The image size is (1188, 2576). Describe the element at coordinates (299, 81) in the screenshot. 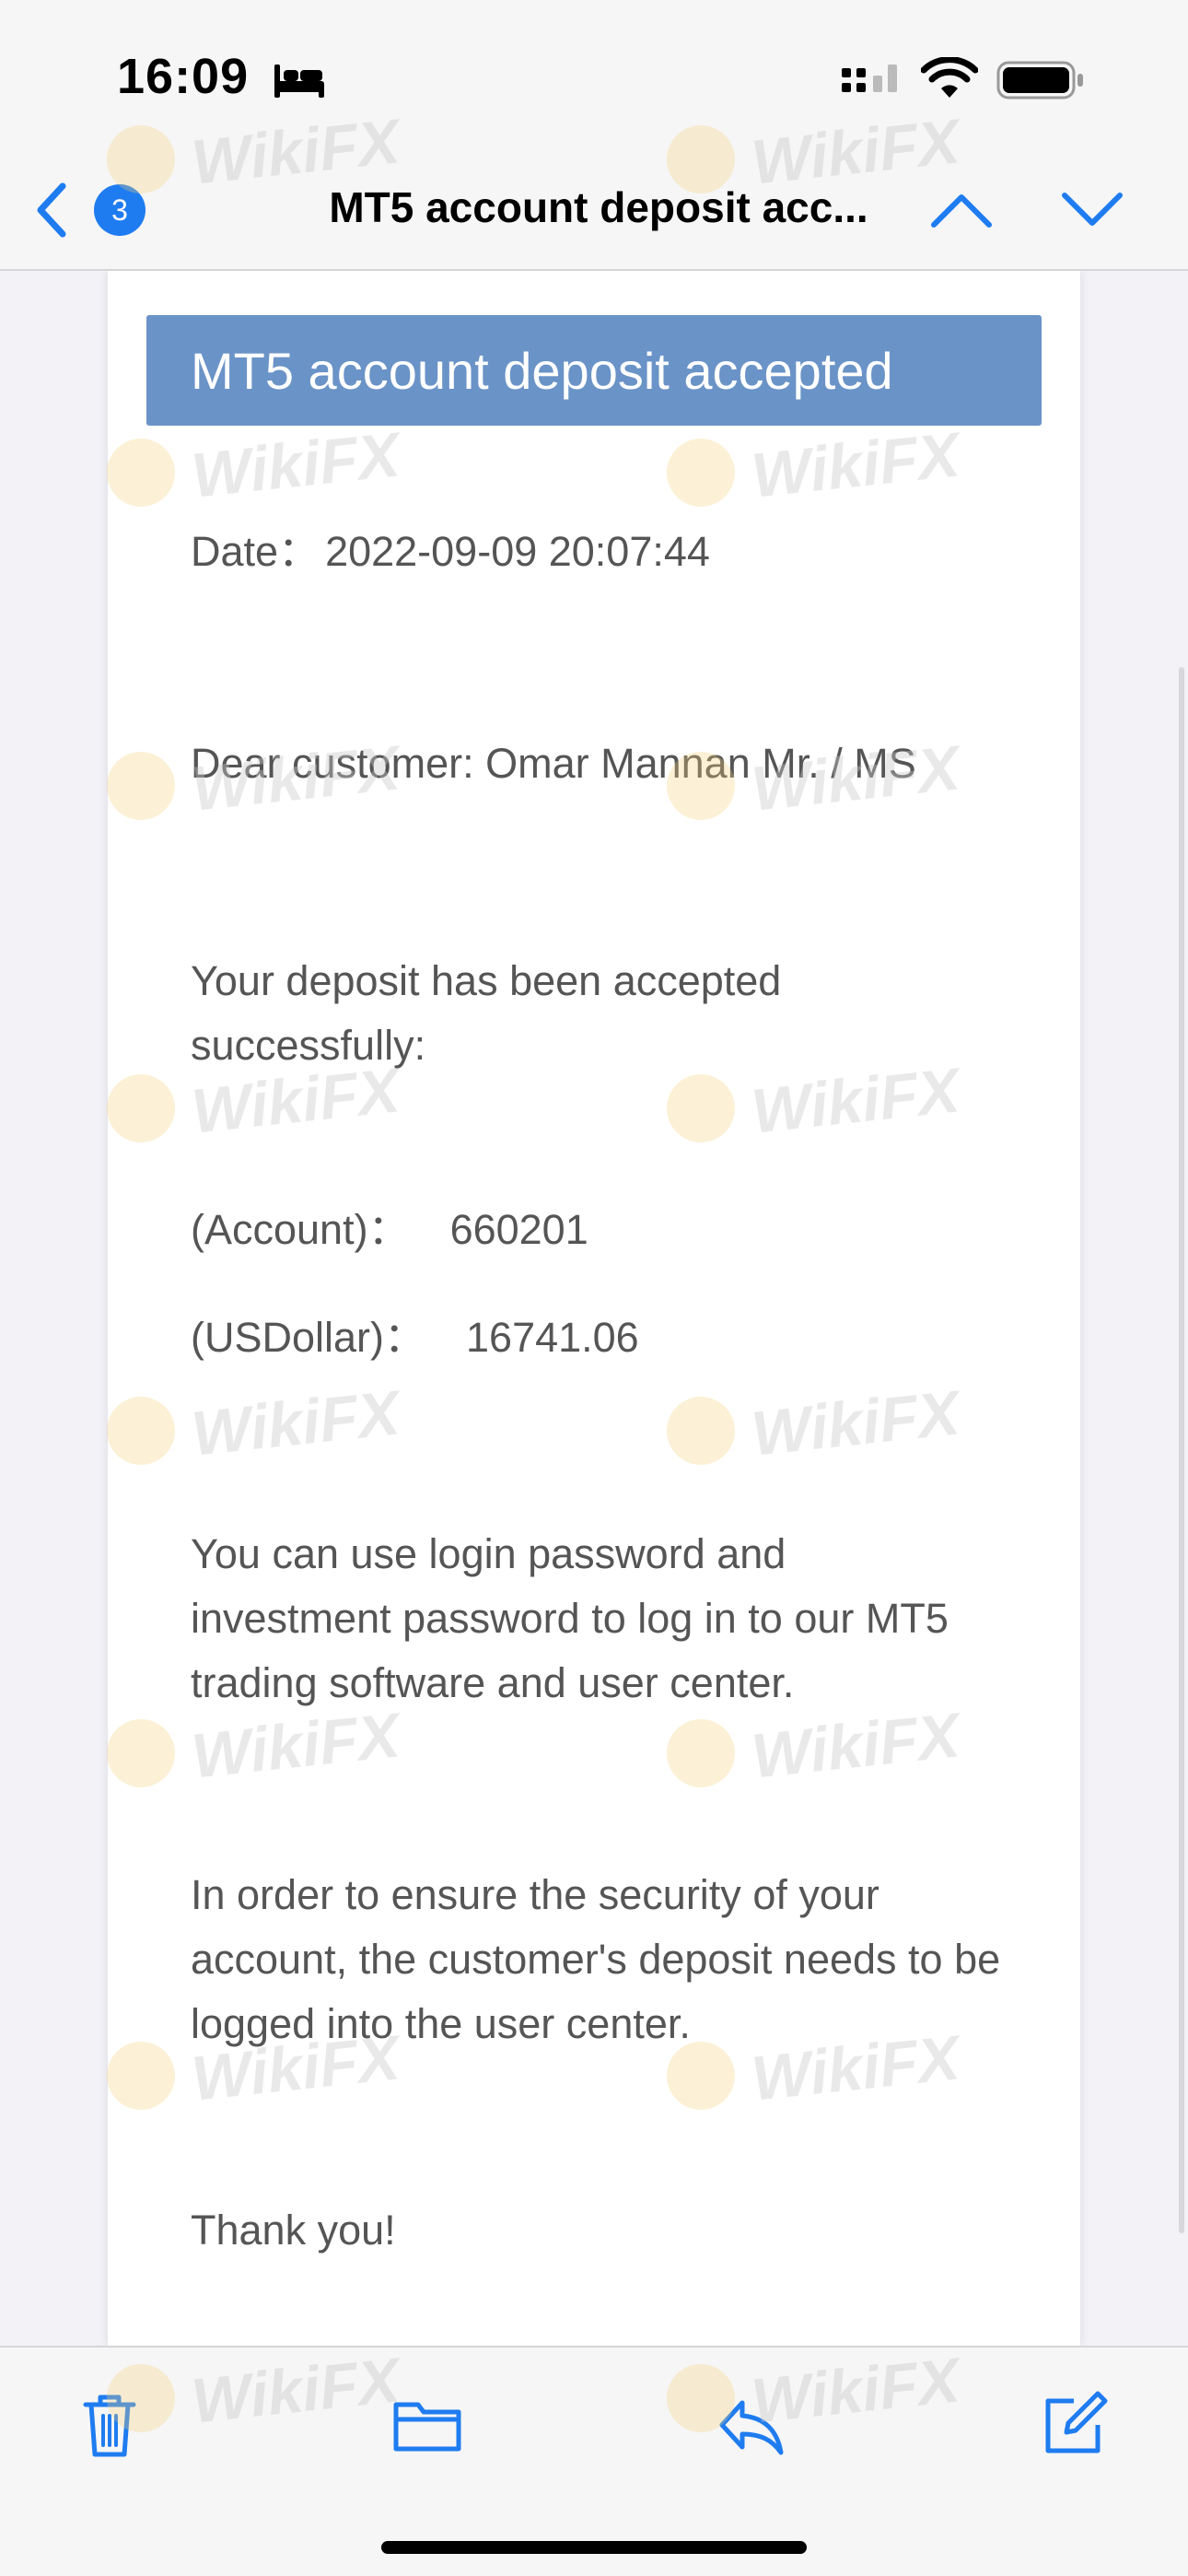

I see `bed-icon` at that location.